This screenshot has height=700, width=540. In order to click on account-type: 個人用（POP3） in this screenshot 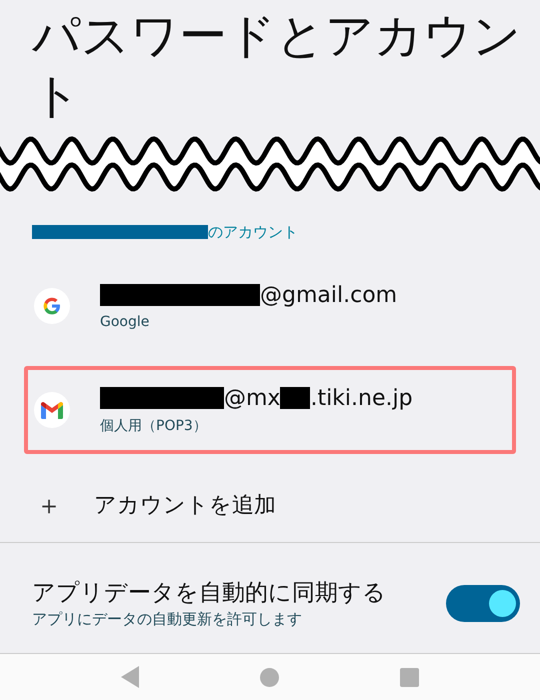, I will do `click(154, 425)`.